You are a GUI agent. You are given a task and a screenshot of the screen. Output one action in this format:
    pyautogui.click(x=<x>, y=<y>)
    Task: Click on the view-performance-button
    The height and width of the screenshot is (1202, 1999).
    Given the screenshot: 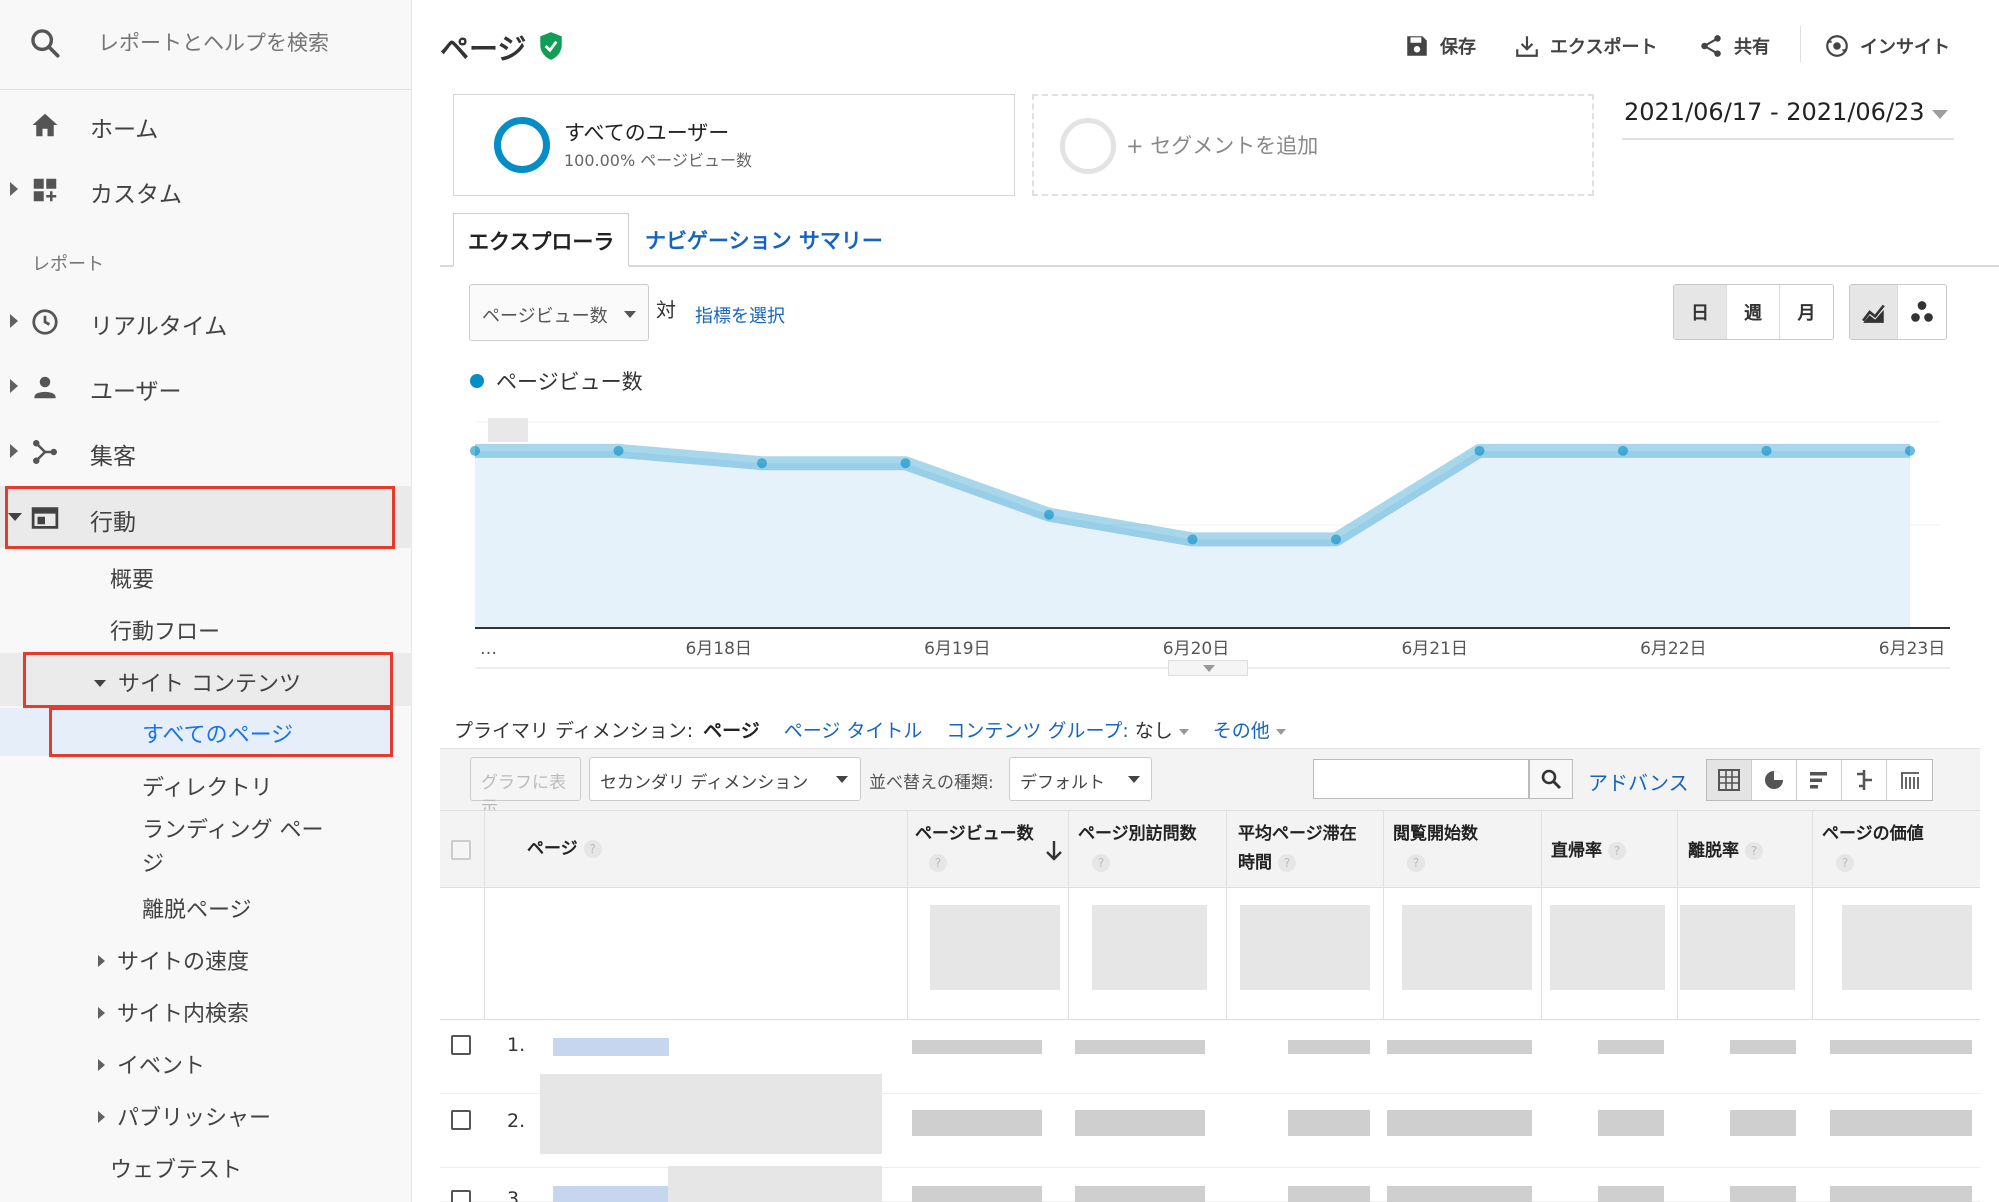 What is the action you would take?
    pyautogui.click(x=1819, y=780)
    